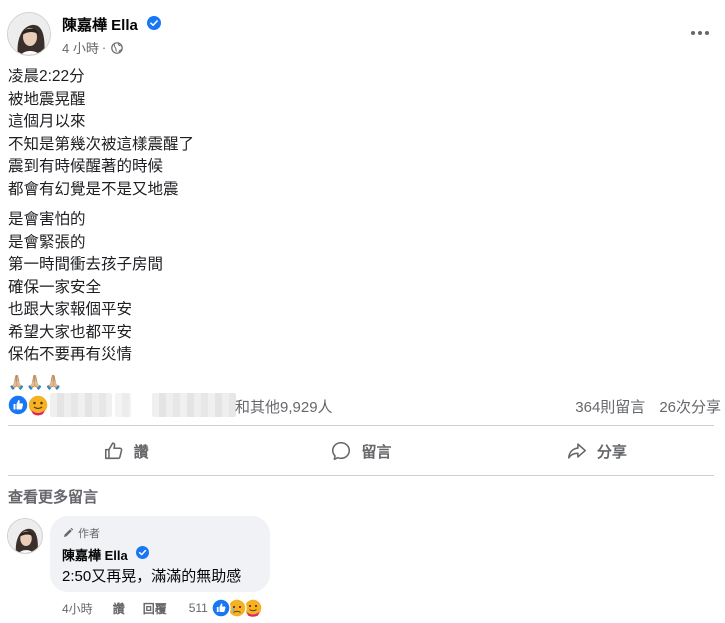 The width and height of the screenshot is (725, 623). What do you see at coordinates (47, 242) in the screenshot?
I see `post-line: 是會緊張的` at bounding box center [47, 242].